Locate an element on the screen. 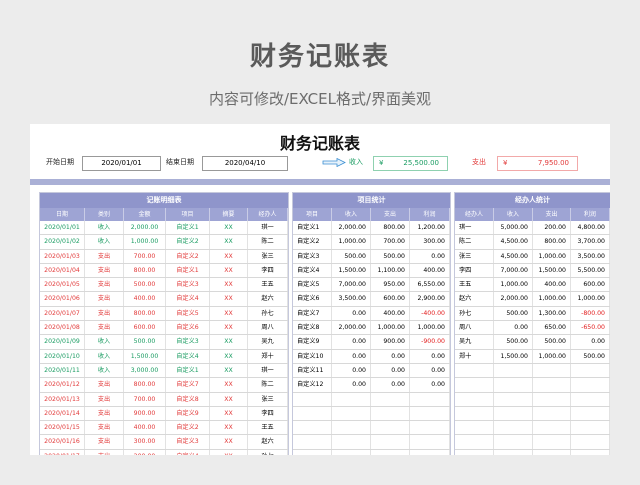  project-cell: -400.00 is located at coordinates (430, 313).